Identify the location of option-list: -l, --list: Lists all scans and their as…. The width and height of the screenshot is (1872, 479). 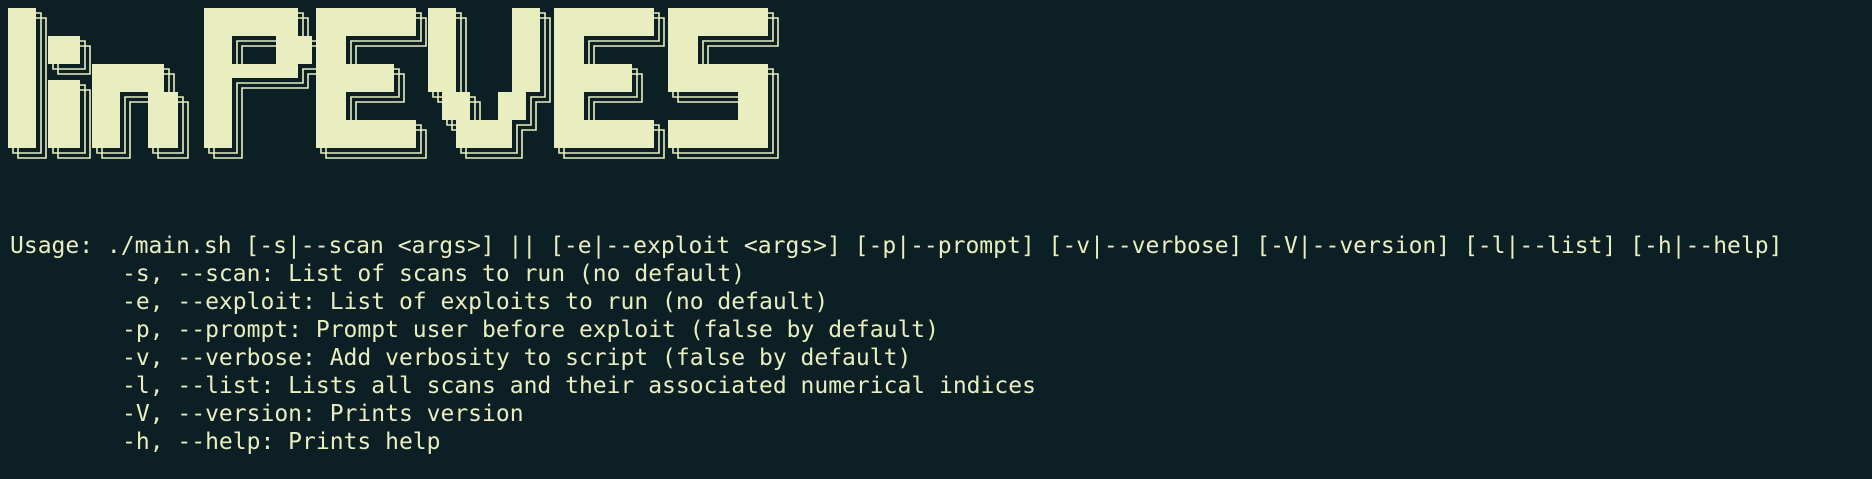
(579, 386).